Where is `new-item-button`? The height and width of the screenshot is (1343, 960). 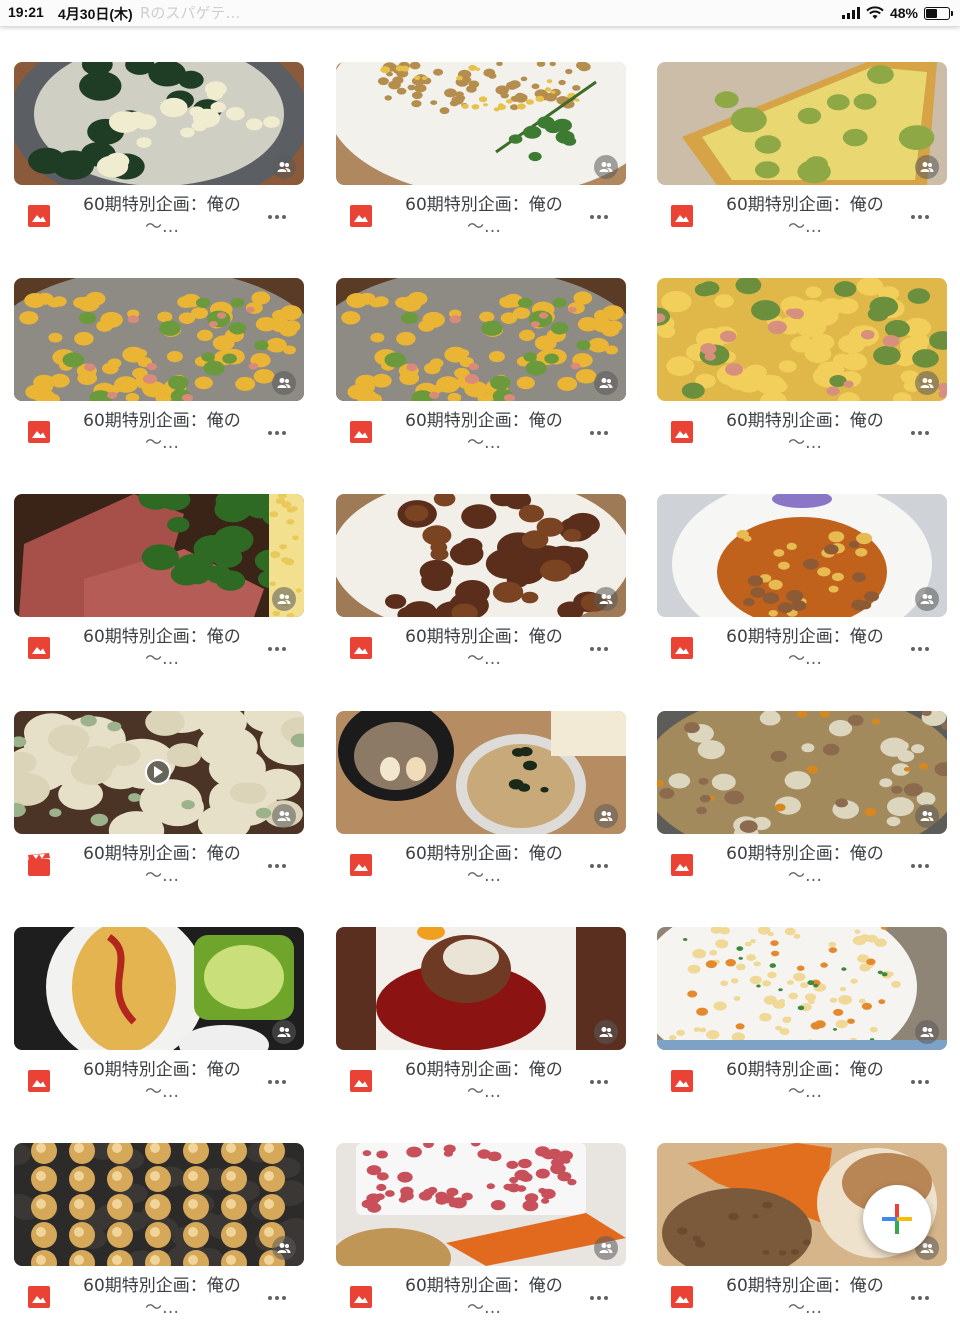
new-item-button is located at coordinates (897, 1219).